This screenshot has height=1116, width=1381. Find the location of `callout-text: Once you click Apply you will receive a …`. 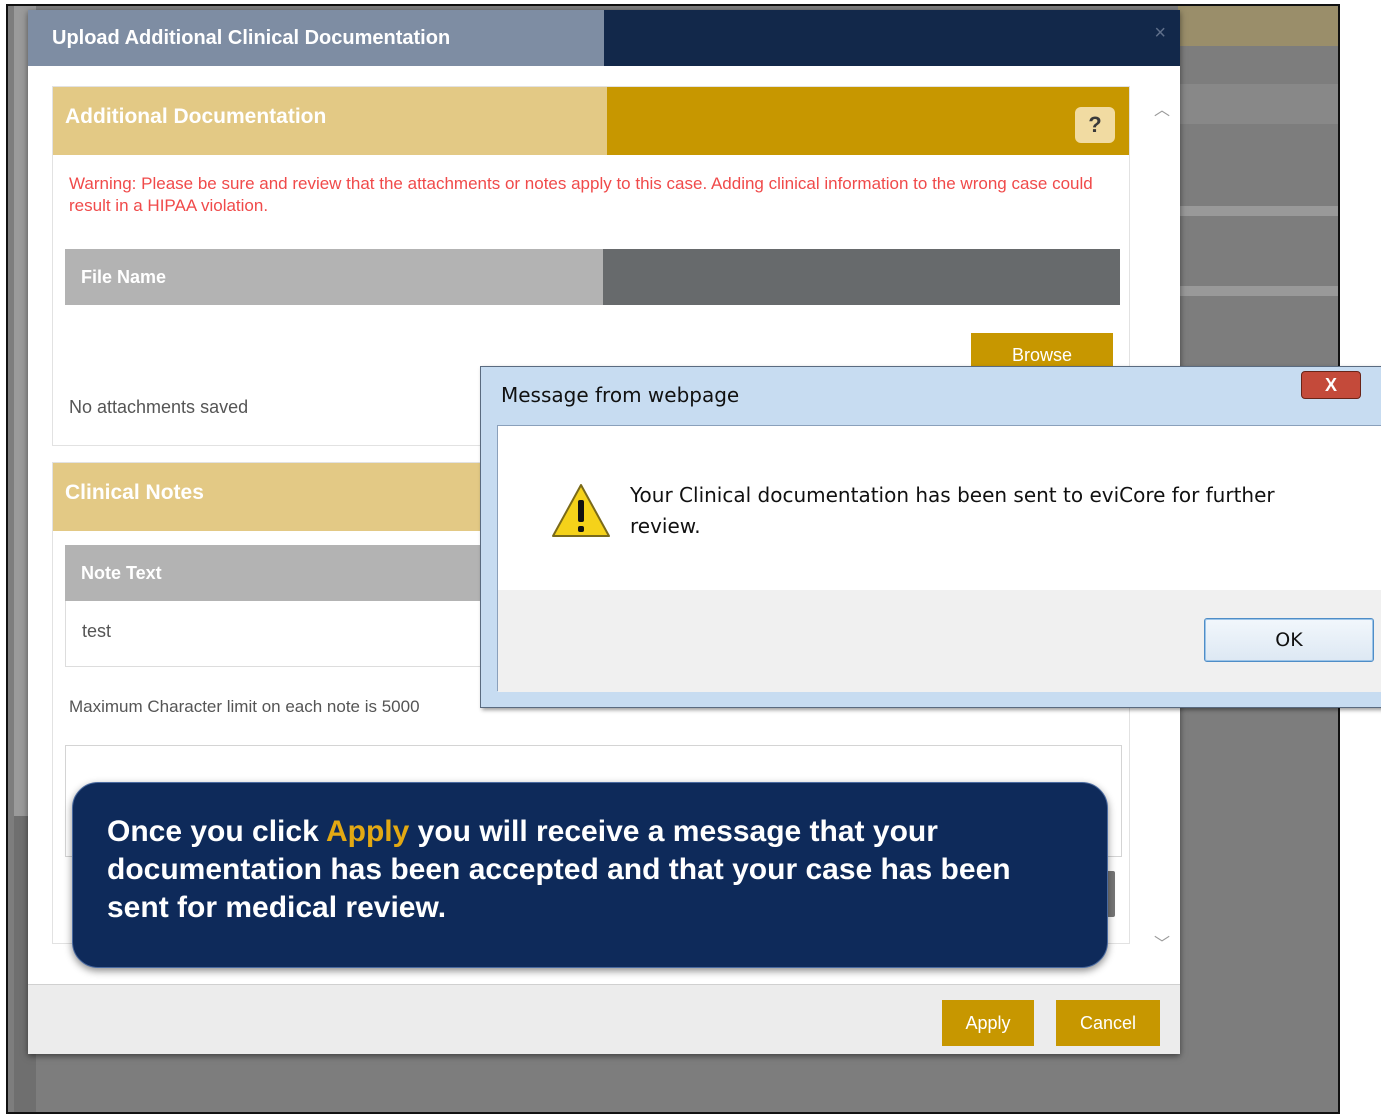

callout-text: Once you click Apply you will receive a … is located at coordinates (587, 870).